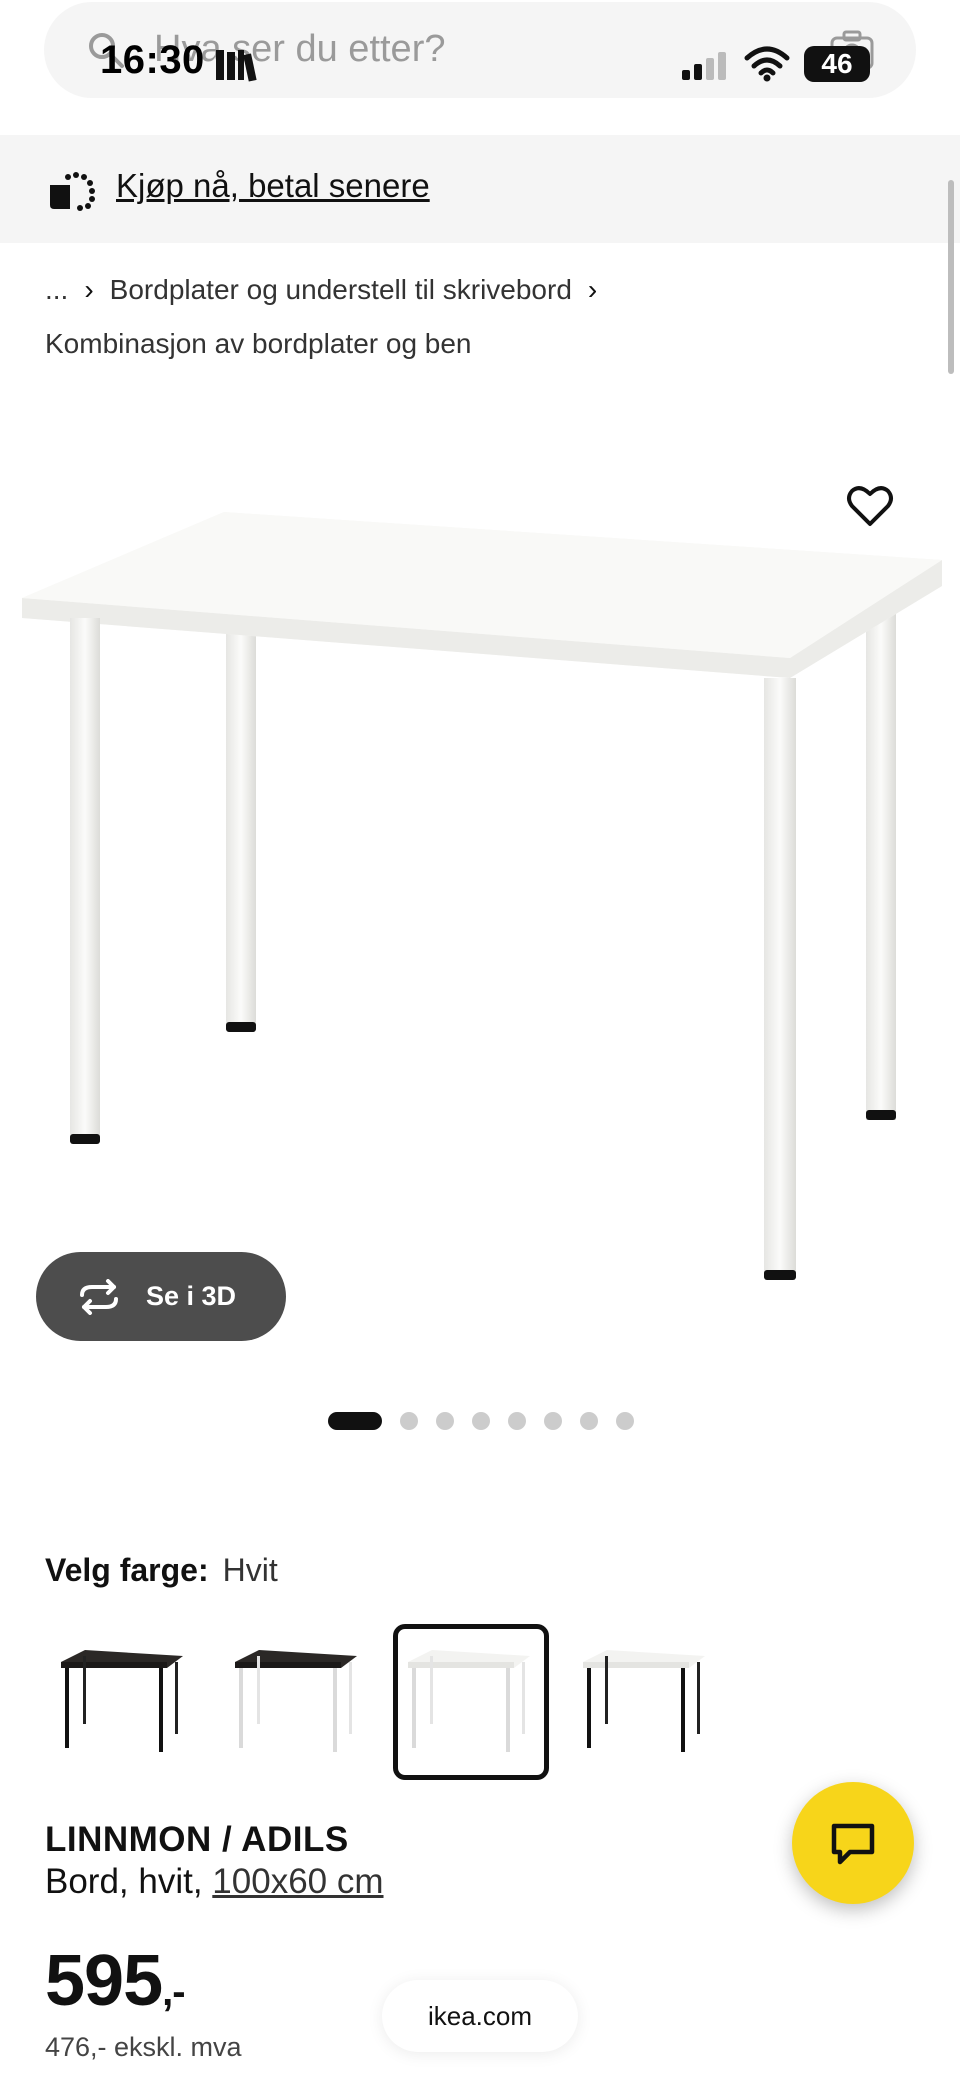 The height and width of the screenshot is (2081, 960). I want to click on breadcrumb-item-desks: Bordplater og understell til skrivebord, so click(341, 290).